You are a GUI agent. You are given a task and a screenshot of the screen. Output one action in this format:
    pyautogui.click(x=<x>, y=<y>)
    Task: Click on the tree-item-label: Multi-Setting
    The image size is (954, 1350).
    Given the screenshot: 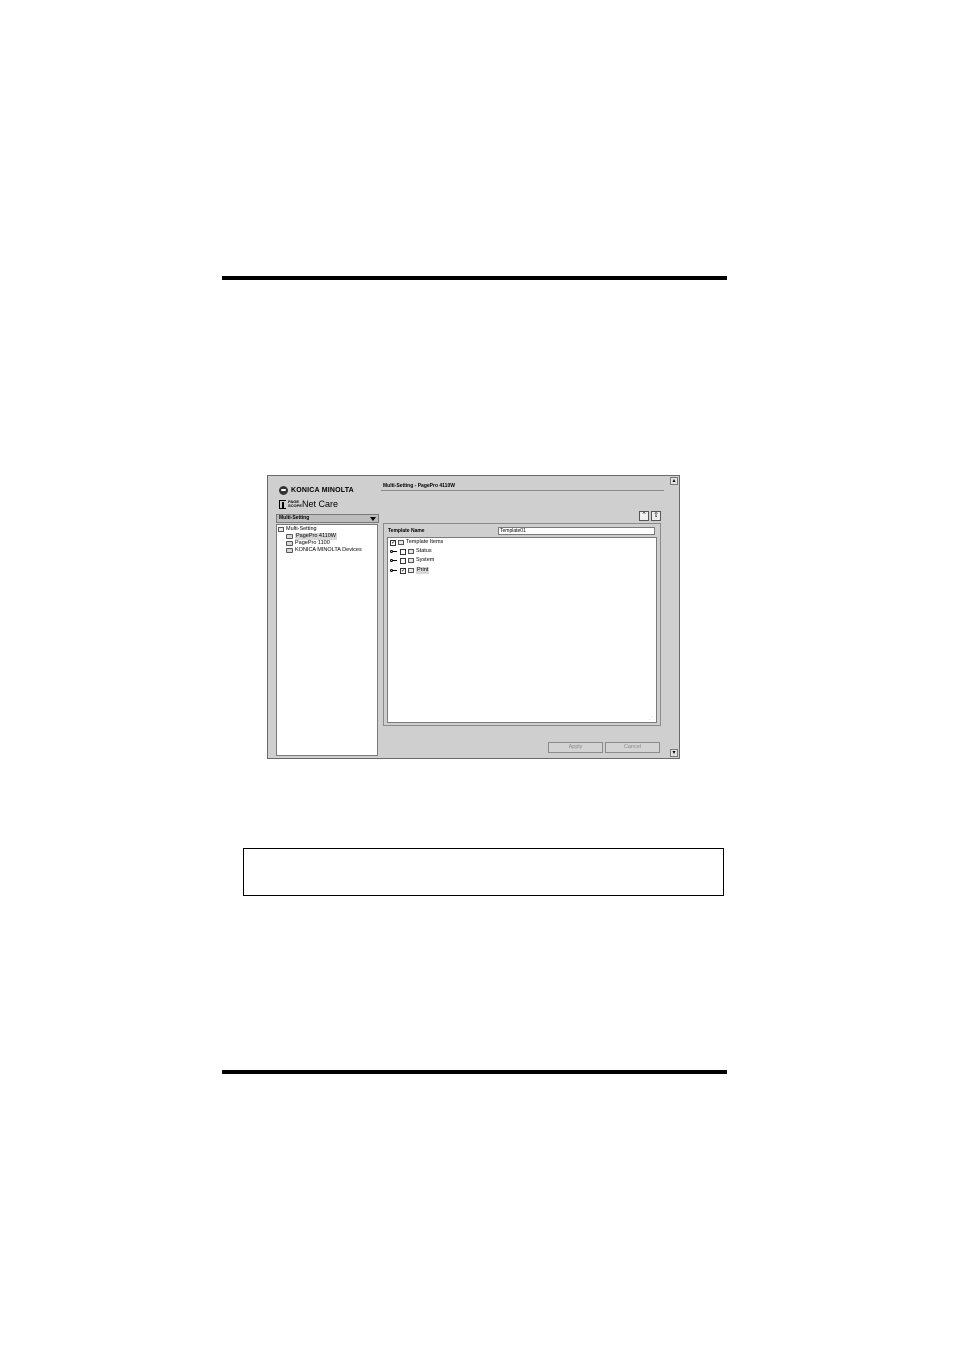 What is the action you would take?
    pyautogui.click(x=301, y=529)
    